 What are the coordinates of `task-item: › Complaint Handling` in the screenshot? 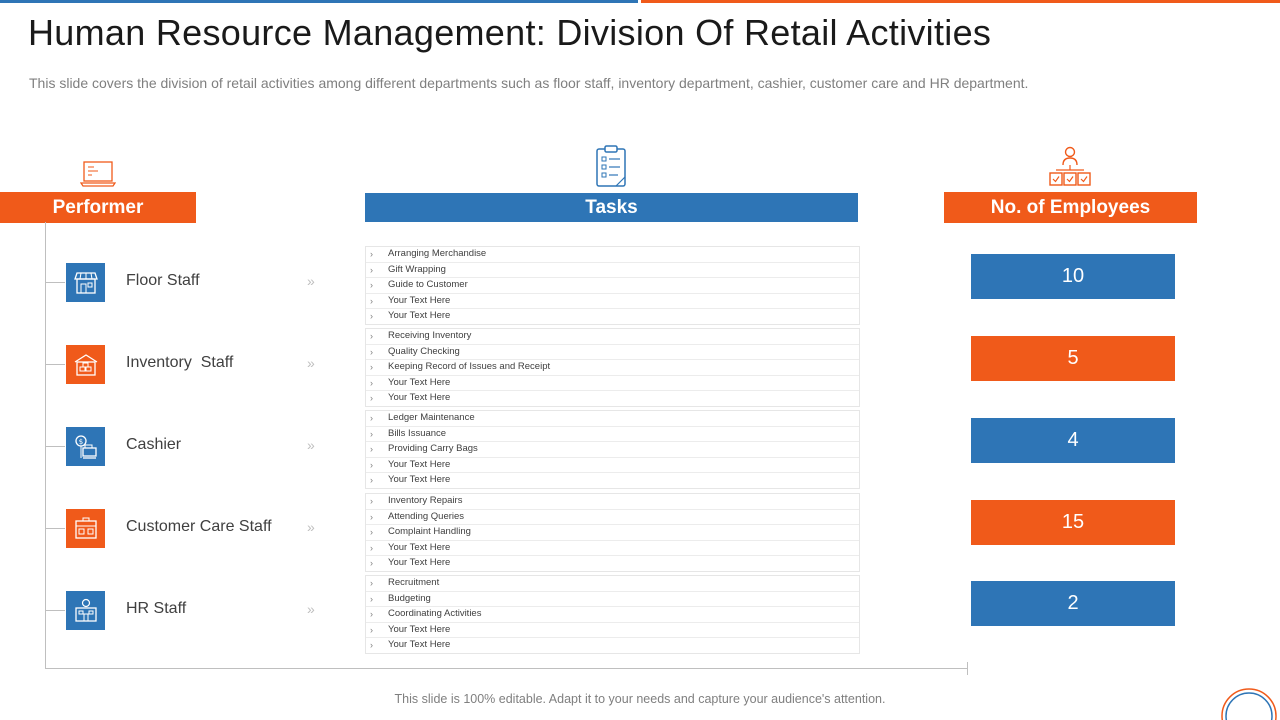 It's located at (612, 533).